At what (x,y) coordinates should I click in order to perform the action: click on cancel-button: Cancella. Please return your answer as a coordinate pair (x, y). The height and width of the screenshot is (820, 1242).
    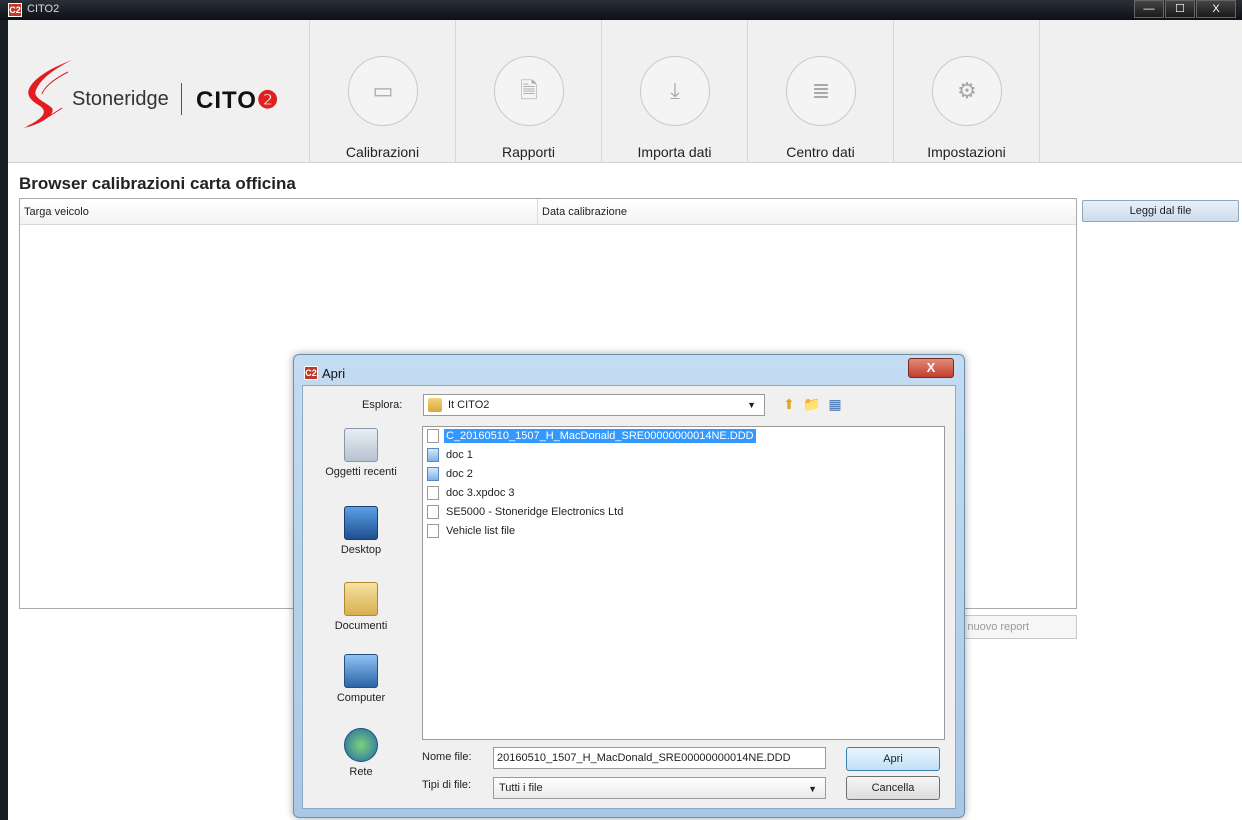
    Looking at the image, I should click on (893, 788).